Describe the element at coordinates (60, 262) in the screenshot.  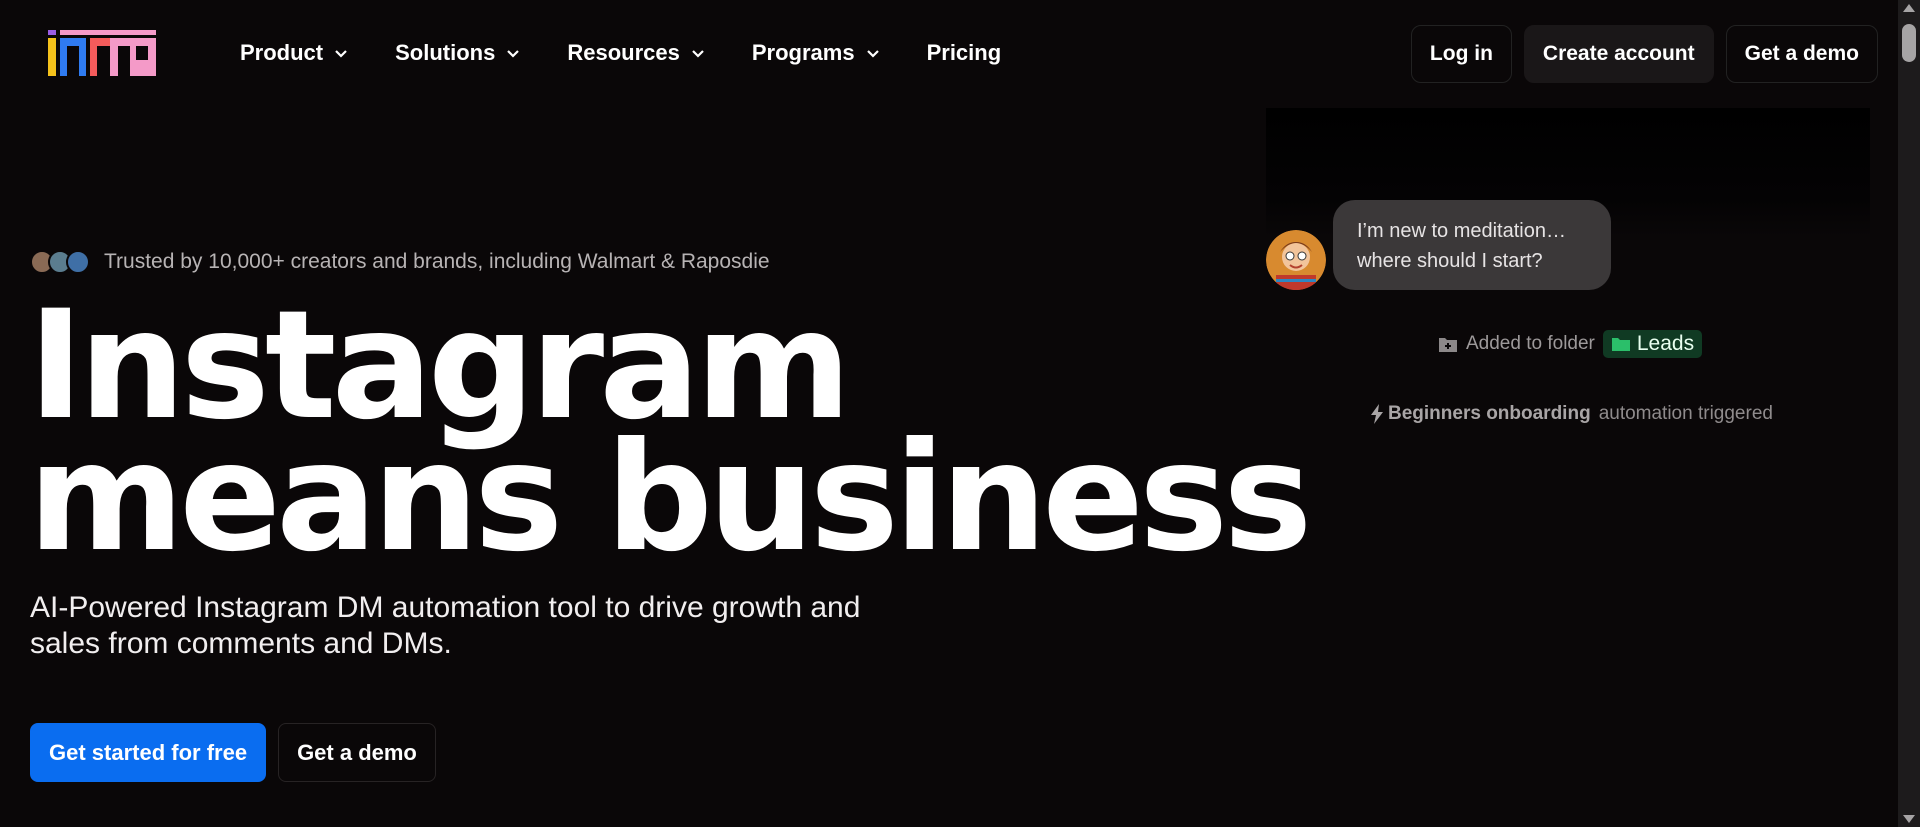
I see `customer-avatars` at that location.